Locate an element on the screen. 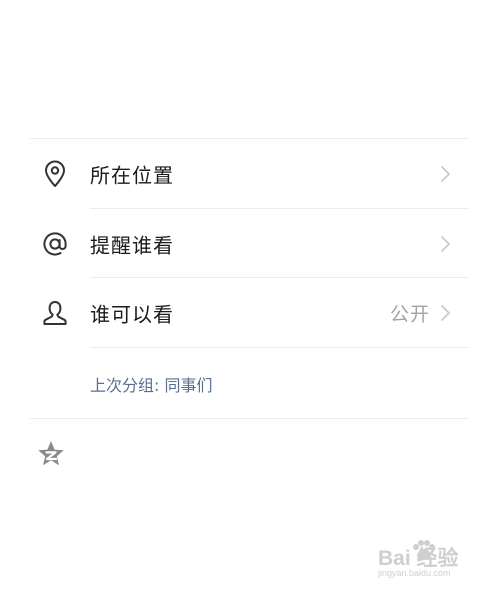  location-pin-icon is located at coordinates (55, 174).